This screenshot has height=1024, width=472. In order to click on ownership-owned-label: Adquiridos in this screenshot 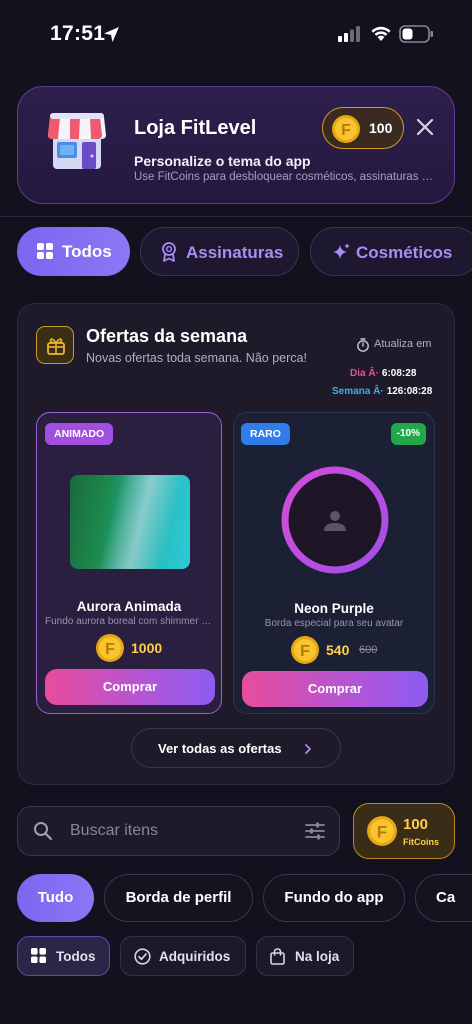, I will do `click(195, 956)`.